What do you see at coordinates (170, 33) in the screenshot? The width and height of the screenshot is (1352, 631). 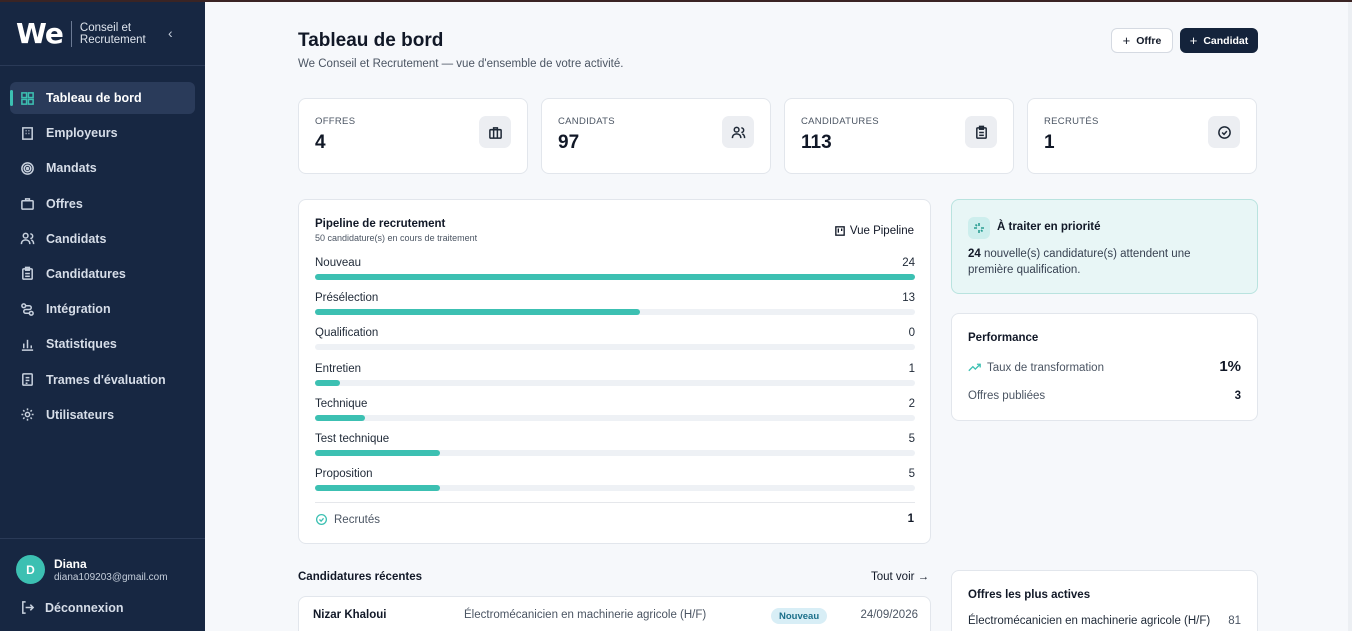 I see `collapse-sidebar-icon: ‹` at bounding box center [170, 33].